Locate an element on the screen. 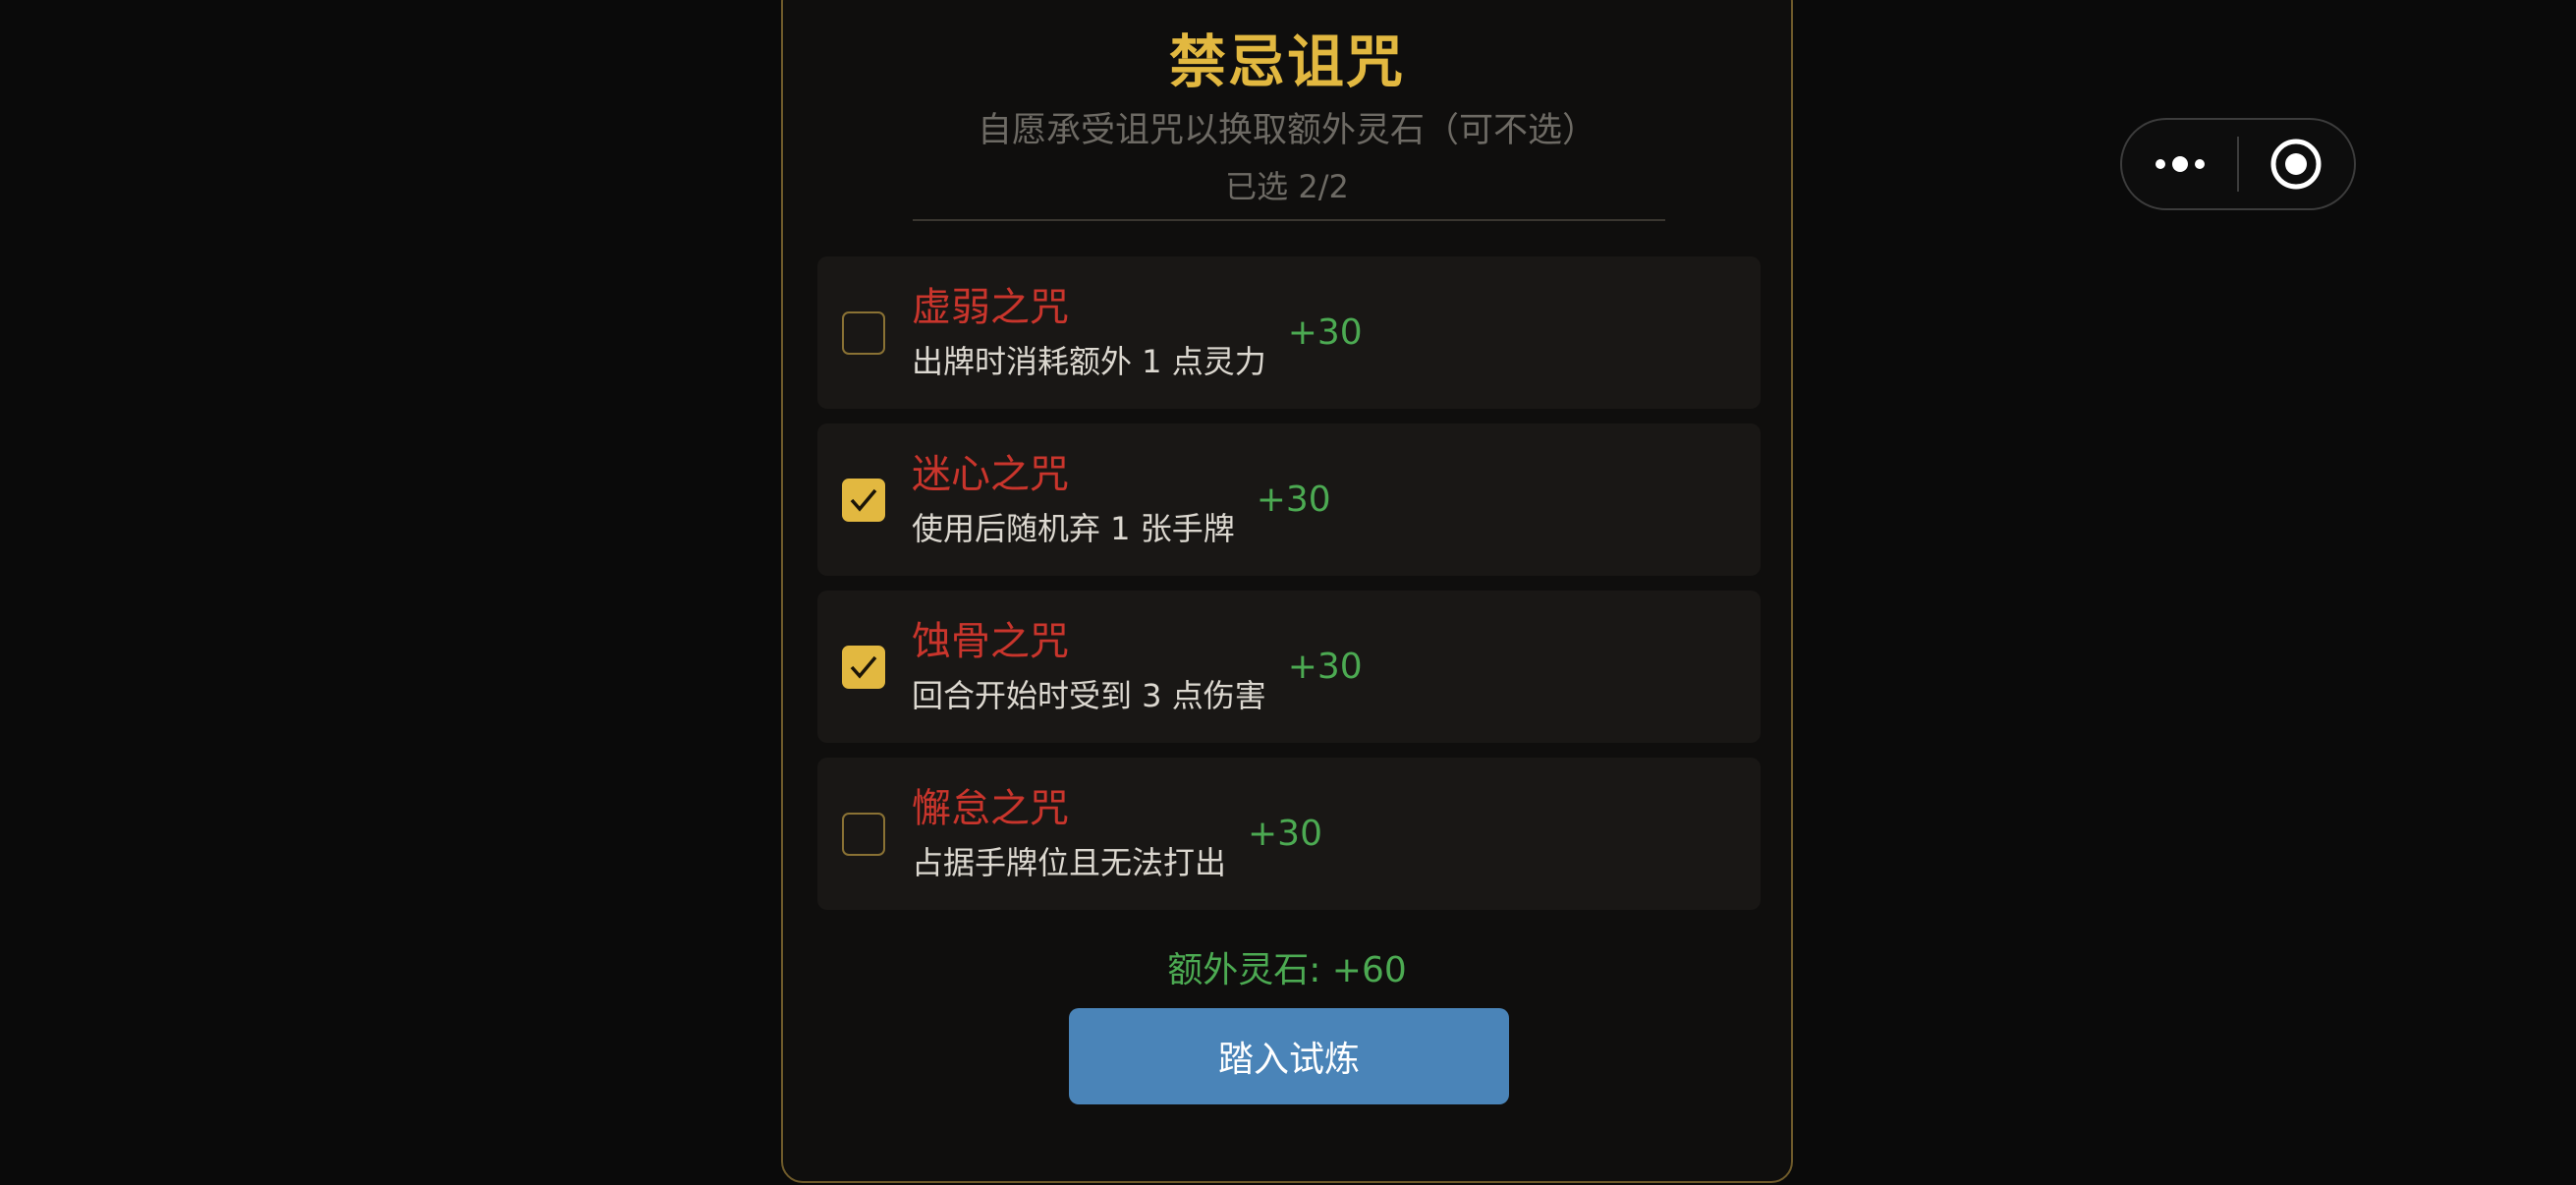 The height and width of the screenshot is (1185, 2576). curse-name: 迷心之咒 is located at coordinates (990, 474).